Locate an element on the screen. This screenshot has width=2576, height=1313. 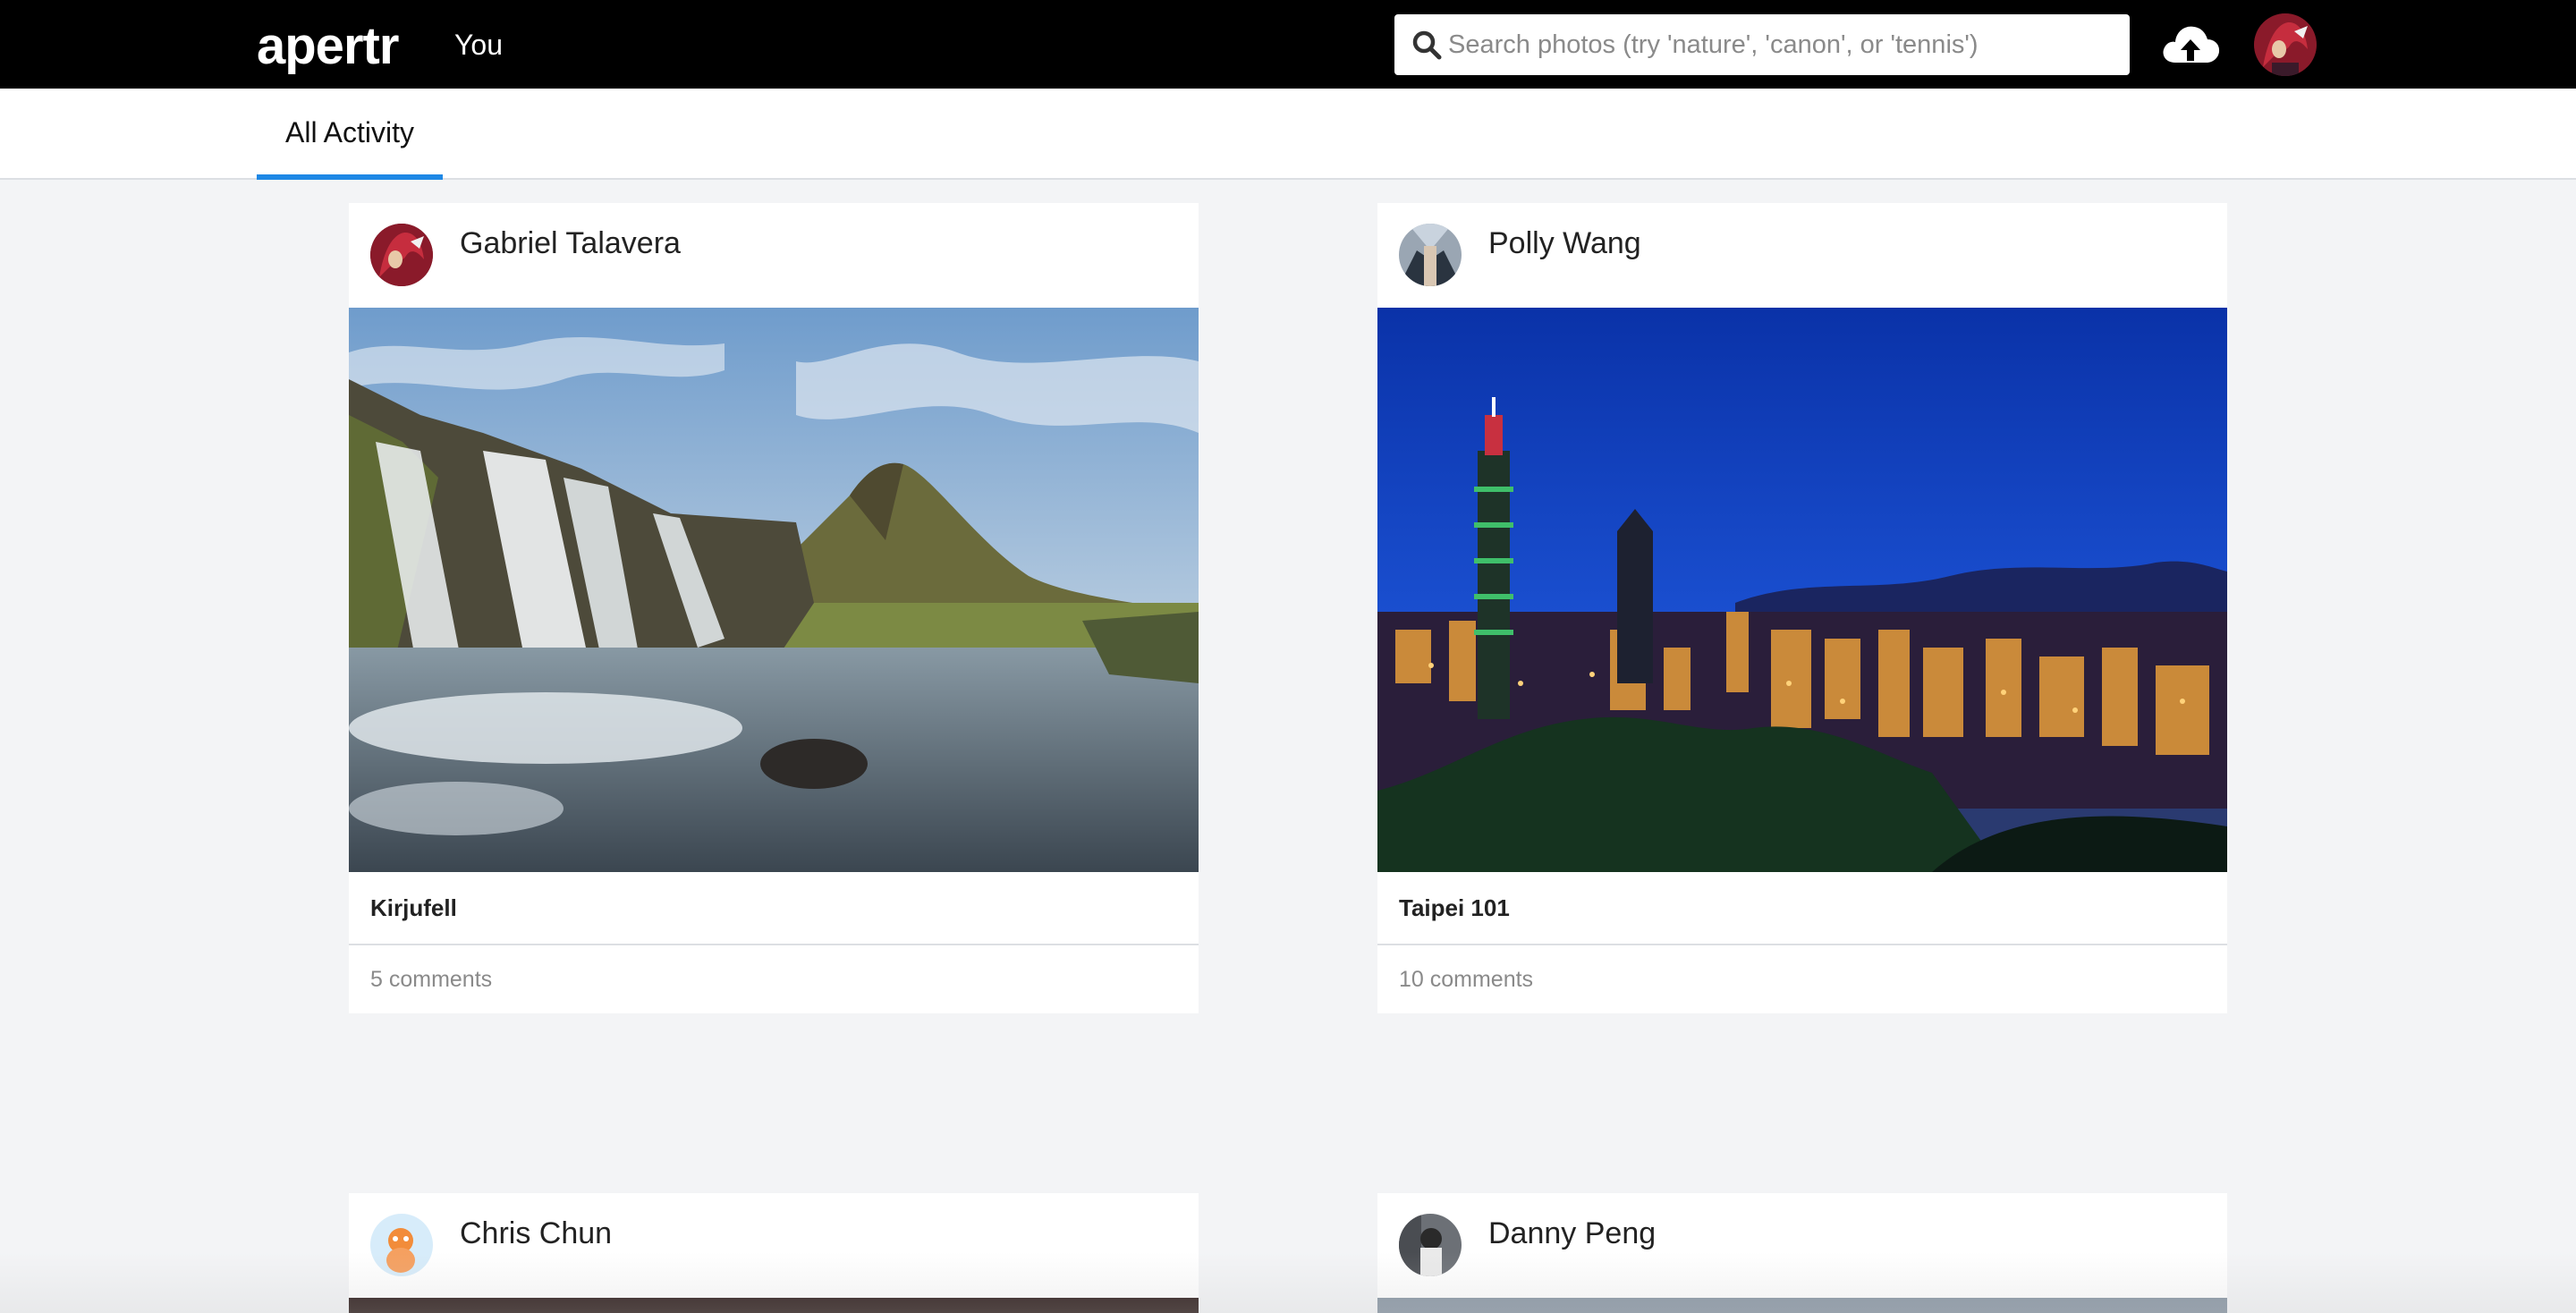
card-header: Polly Wang is located at coordinates (1802, 255).